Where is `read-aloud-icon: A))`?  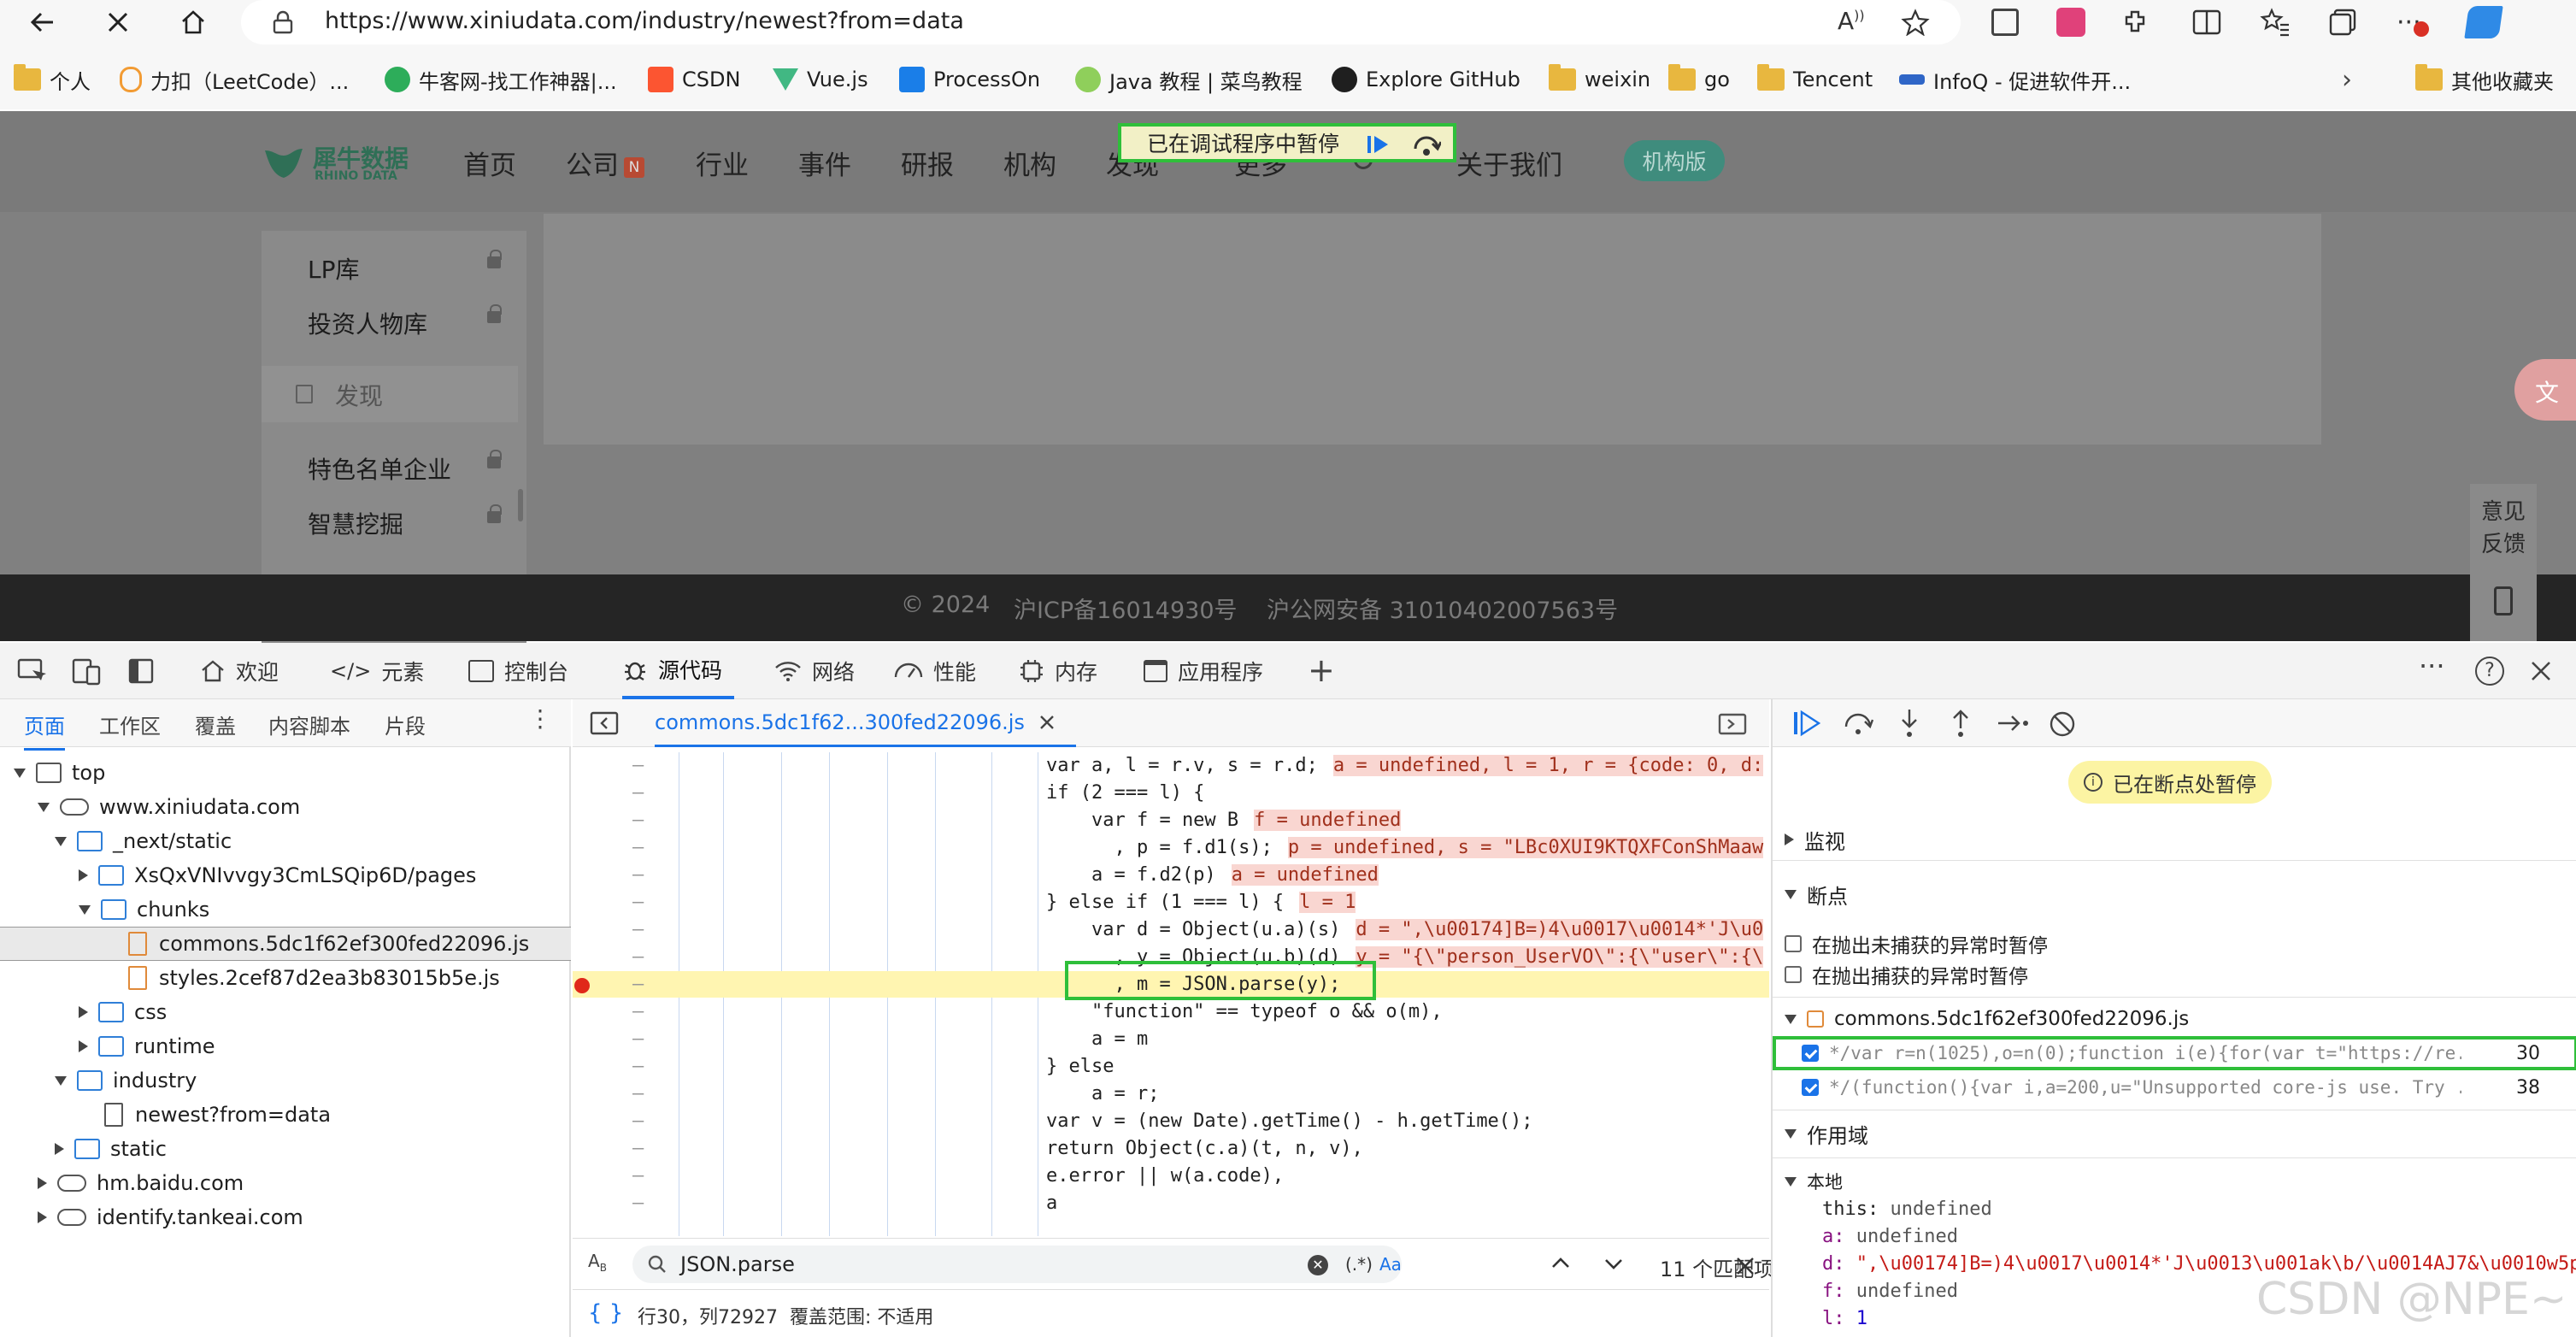
read-aloud-icon: A)) is located at coordinates (1851, 21).